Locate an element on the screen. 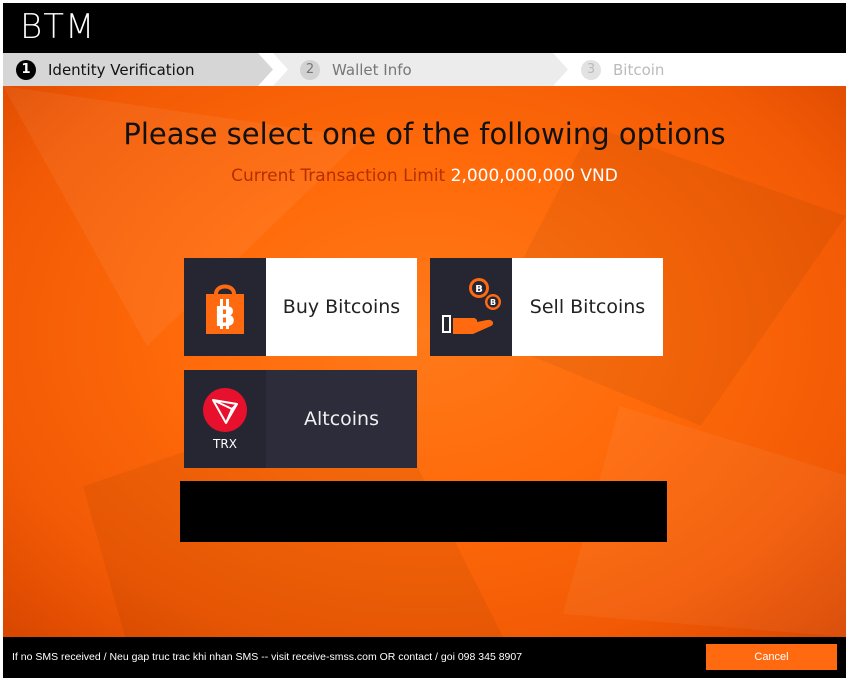 Image resolution: width=849 pixels, height=681 pixels. altcoins-button: TRX Altcoins is located at coordinates (300, 419).